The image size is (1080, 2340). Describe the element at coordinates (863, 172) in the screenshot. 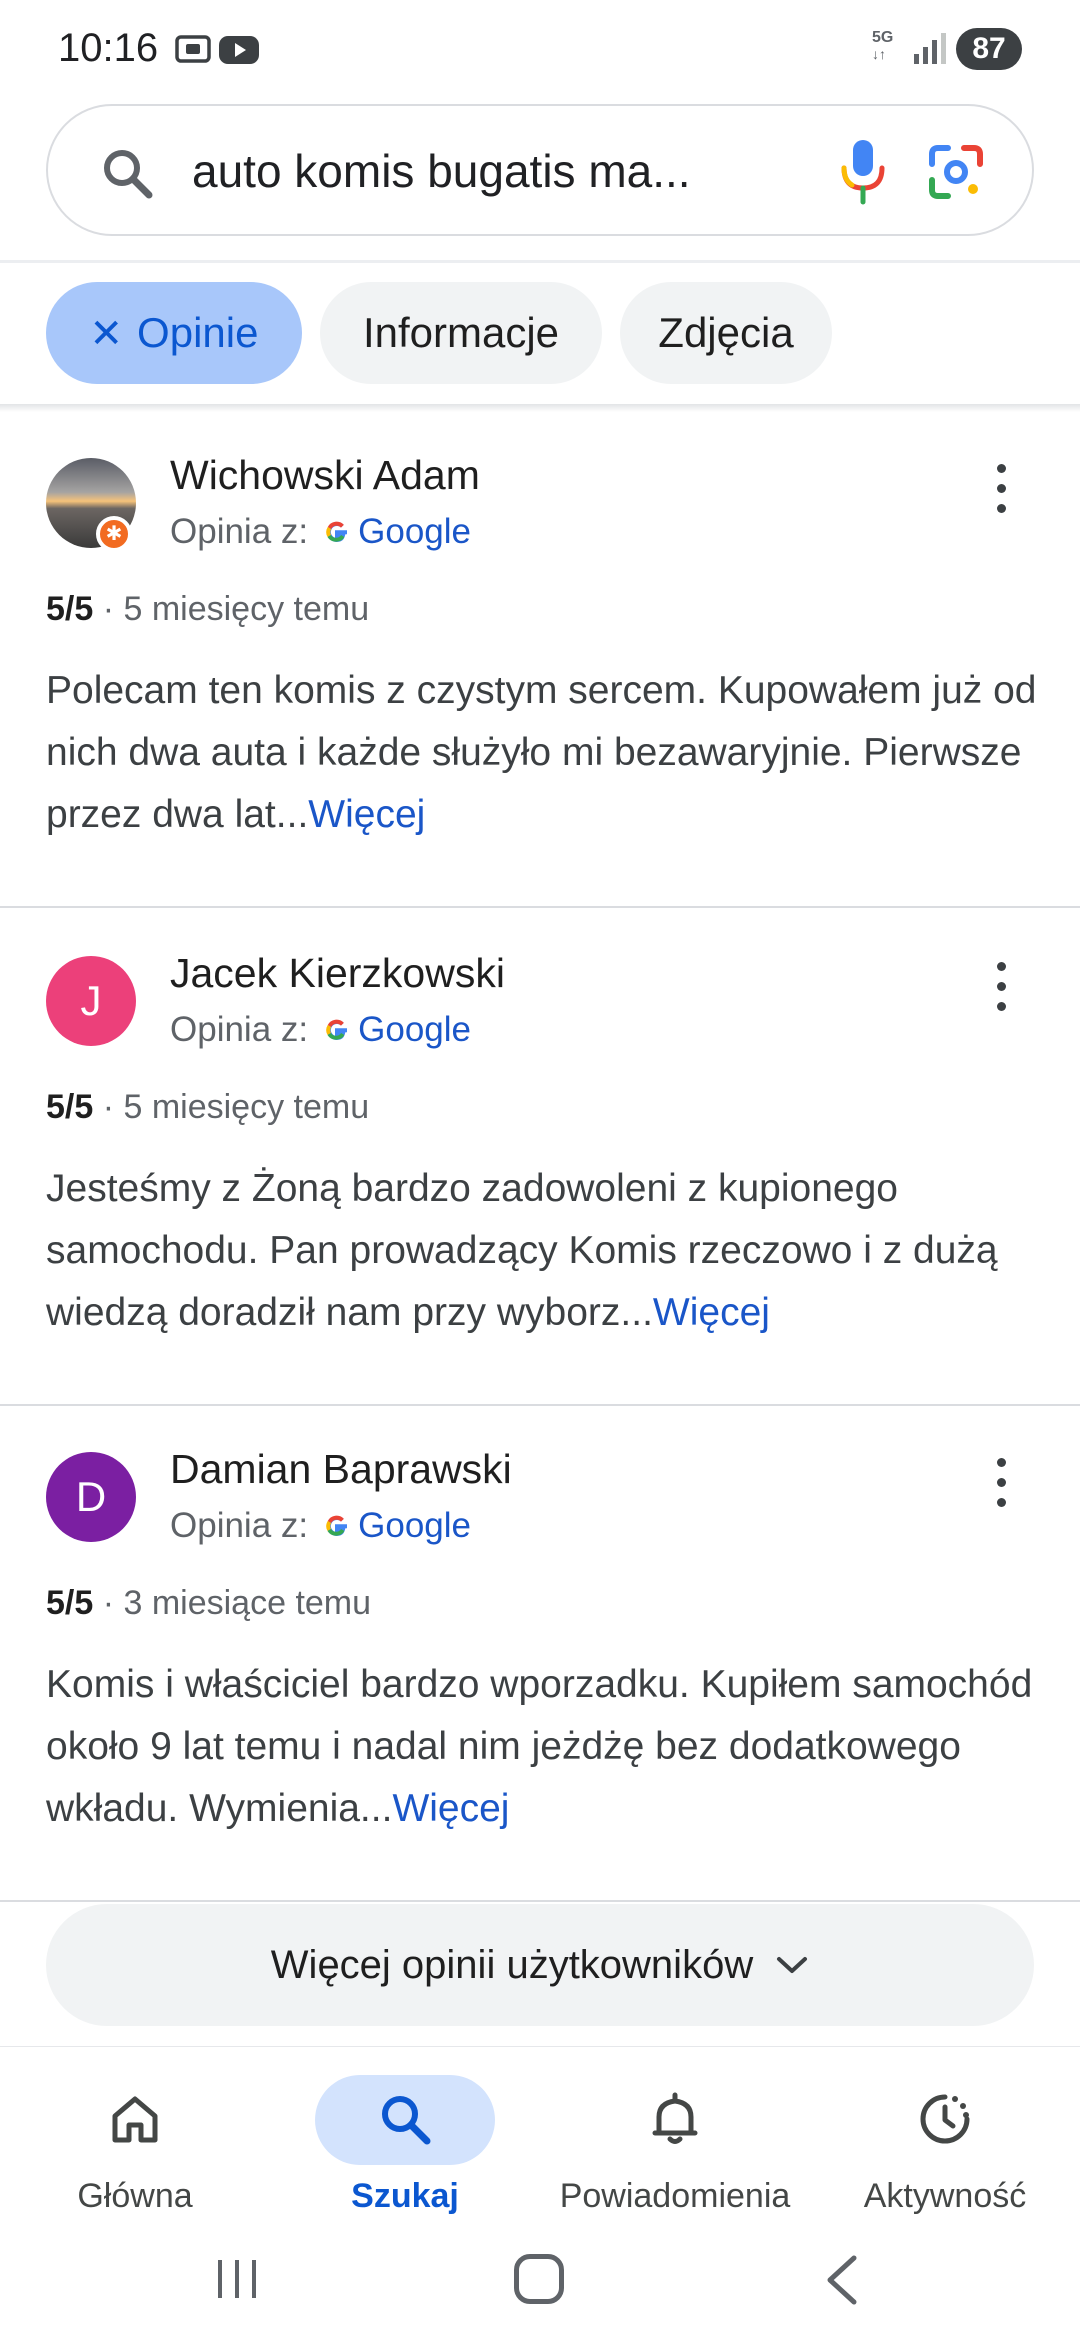

I see `mic-icon` at that location.